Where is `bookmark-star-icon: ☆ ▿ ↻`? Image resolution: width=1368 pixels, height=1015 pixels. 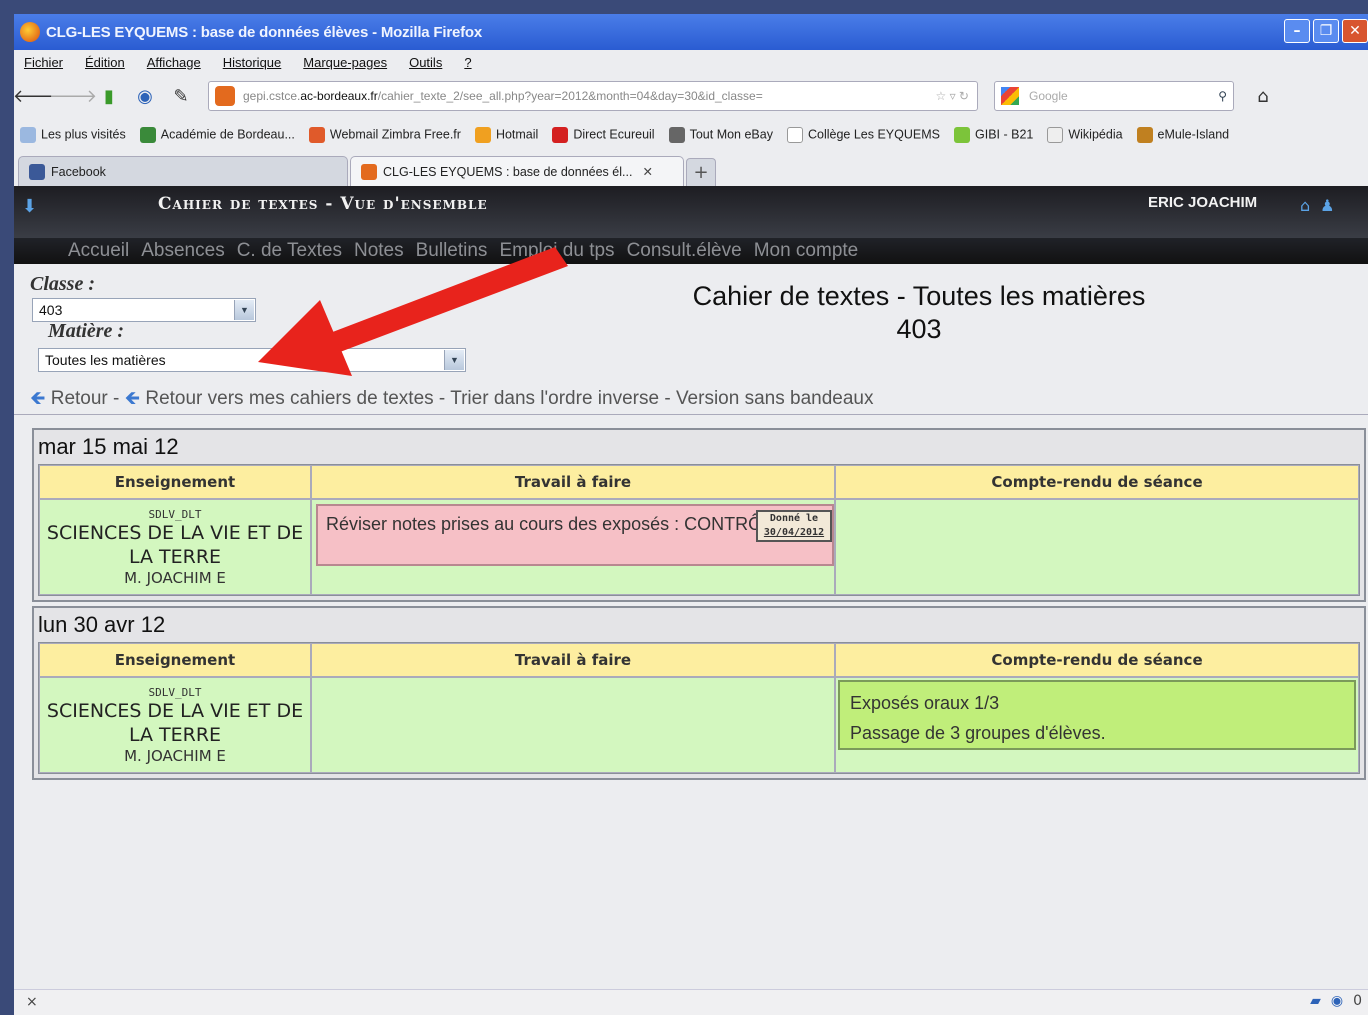 bookmark-star-icon: ☆ ▿ ↻ is located at coordinates (952, 96).